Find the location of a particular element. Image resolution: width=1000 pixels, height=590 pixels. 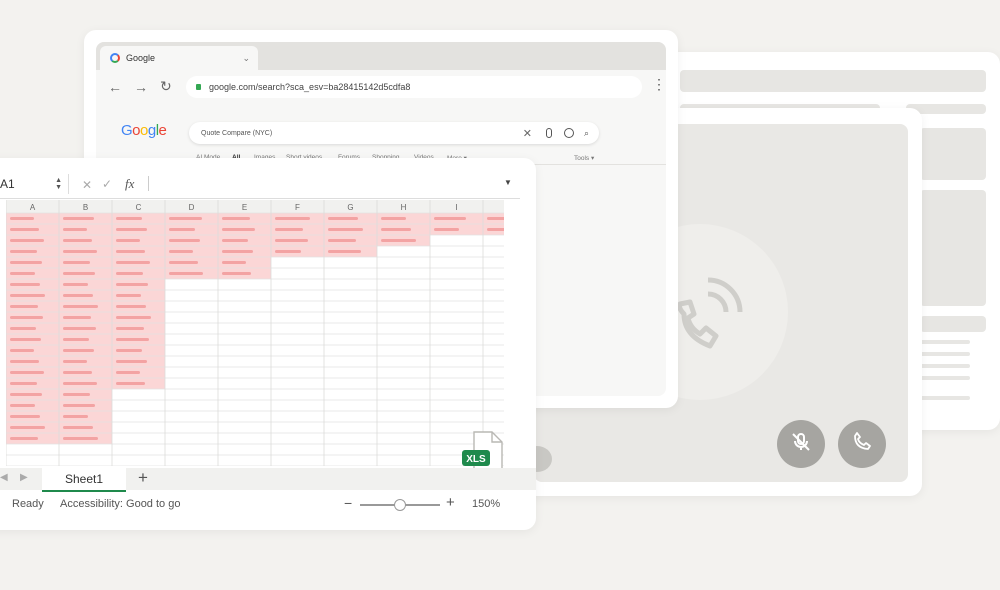

zoom-slider-thumb is located at coordinates (400, 505).